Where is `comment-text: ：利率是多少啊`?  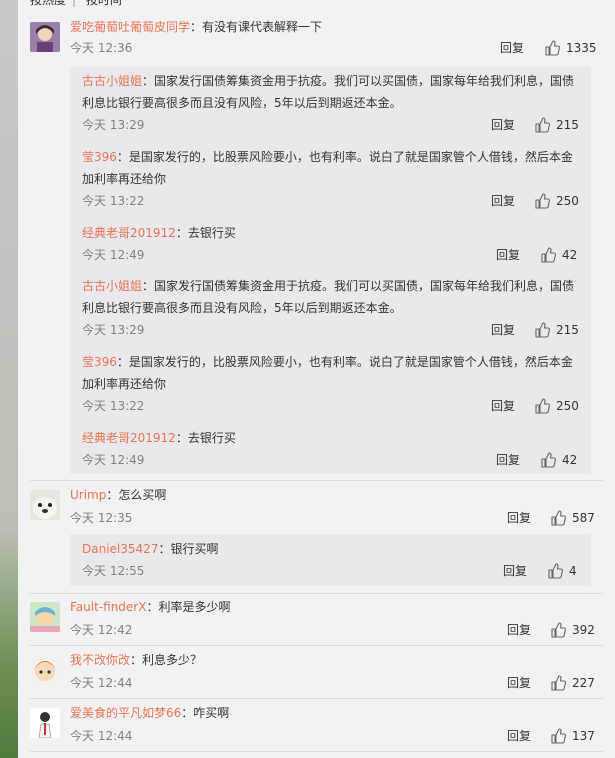 comment-text: ：利率是多少啊 is located at coordinates (188, 607).